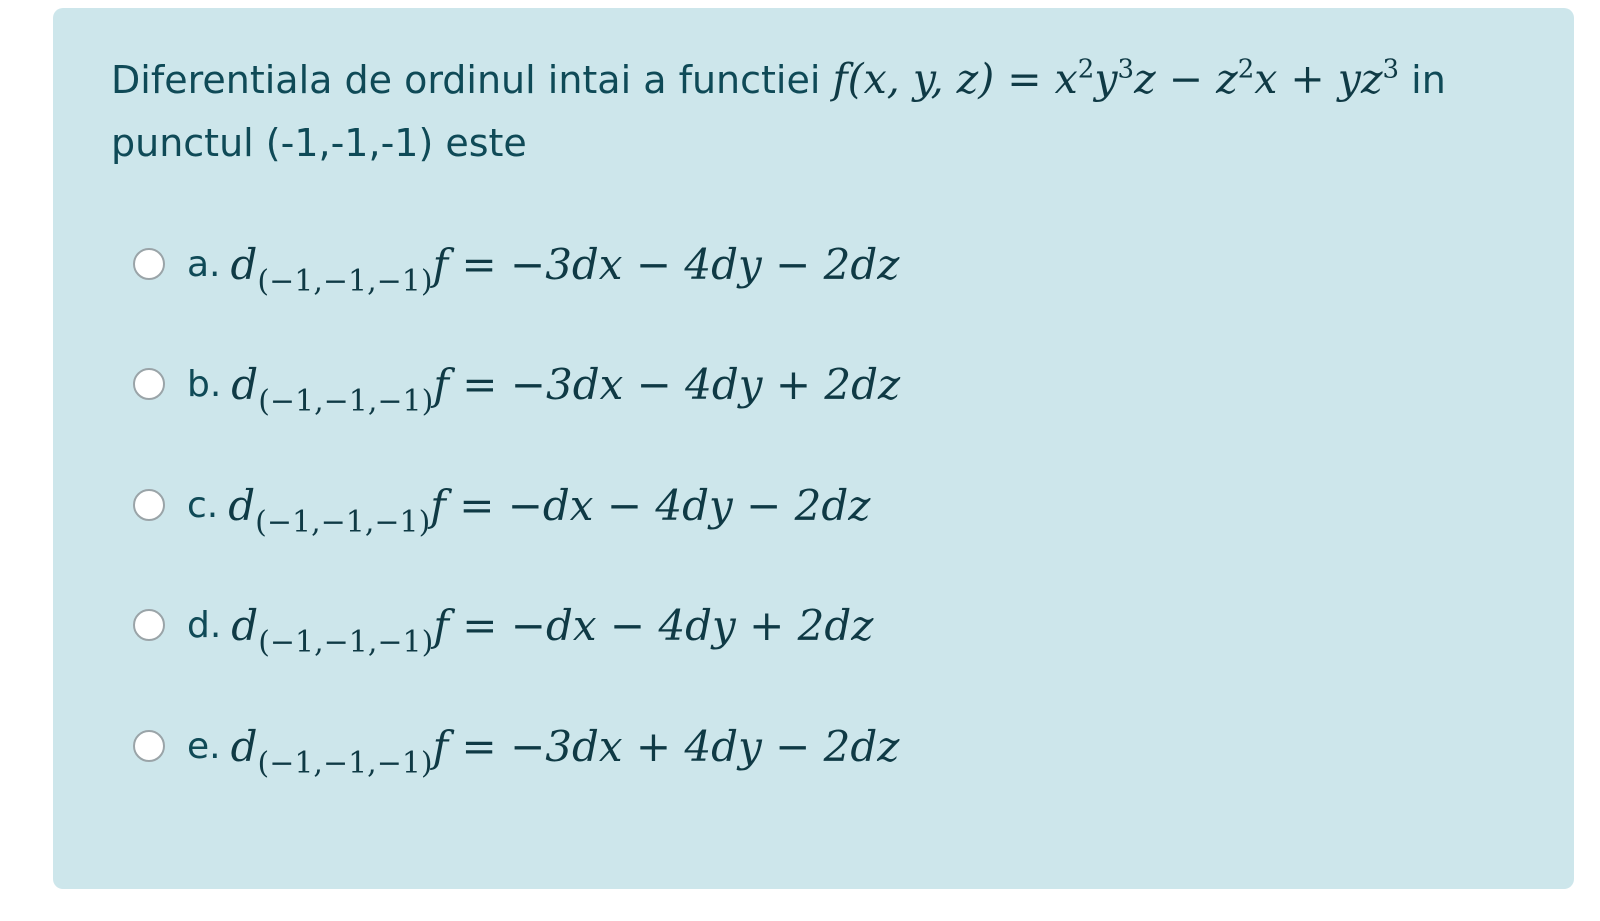 Image resolution: width=1600 pixels, height=921 pixels. What do you see at coordinates (149, 384) in the screenshot?
I see `radio-button-b` at bounding box center [149, 384].